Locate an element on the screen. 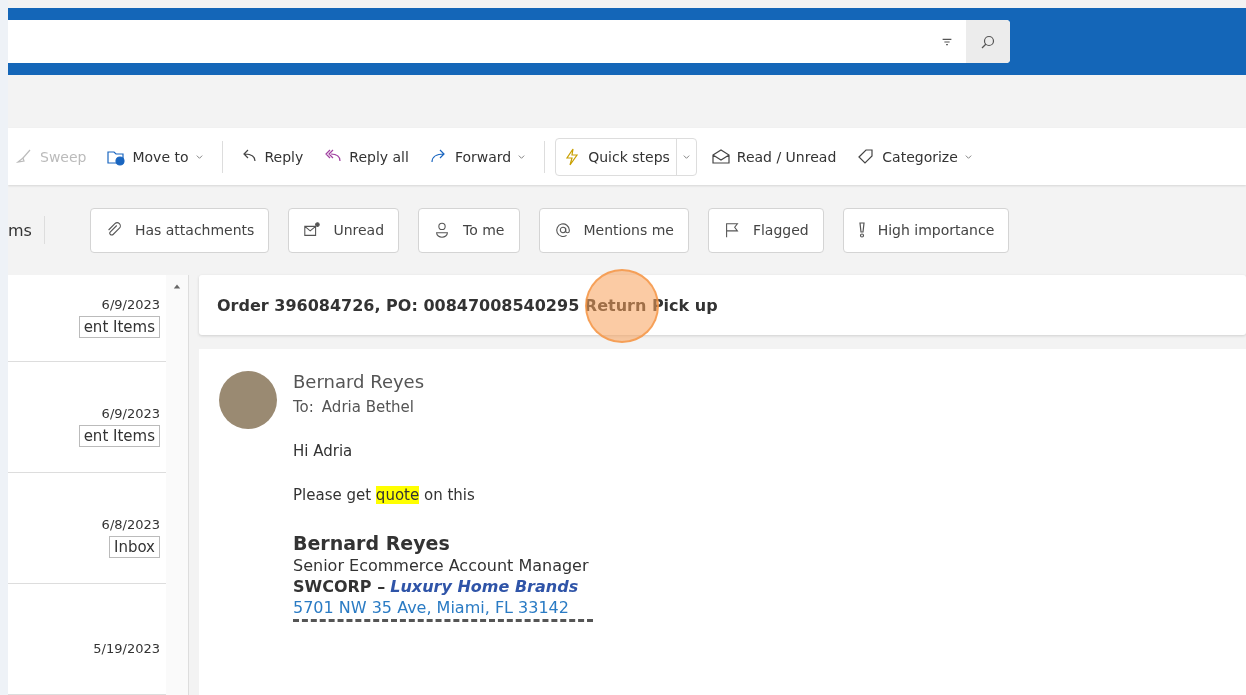 This screenshot has width=1246, height=695. envelope-icon is located at coordinates (312, 230).